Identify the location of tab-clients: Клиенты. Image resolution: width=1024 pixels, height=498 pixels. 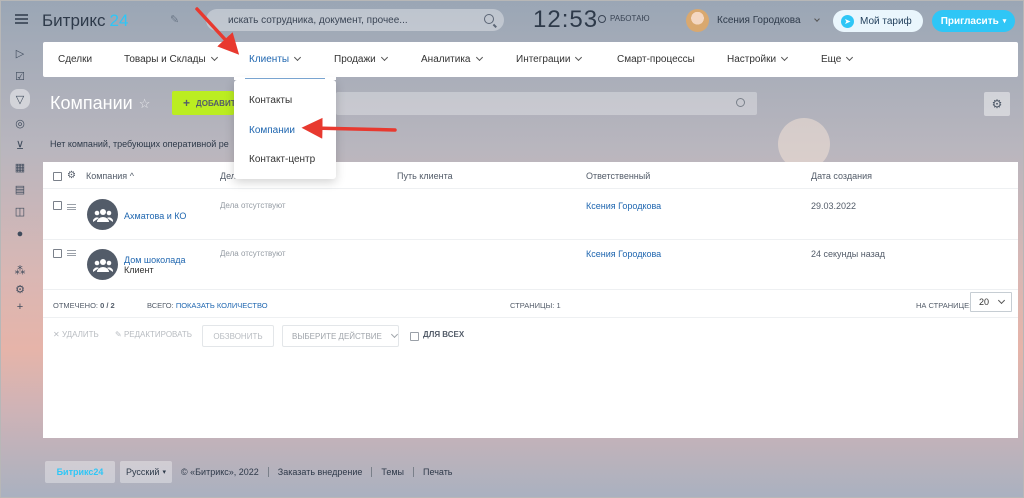
(275, 59).